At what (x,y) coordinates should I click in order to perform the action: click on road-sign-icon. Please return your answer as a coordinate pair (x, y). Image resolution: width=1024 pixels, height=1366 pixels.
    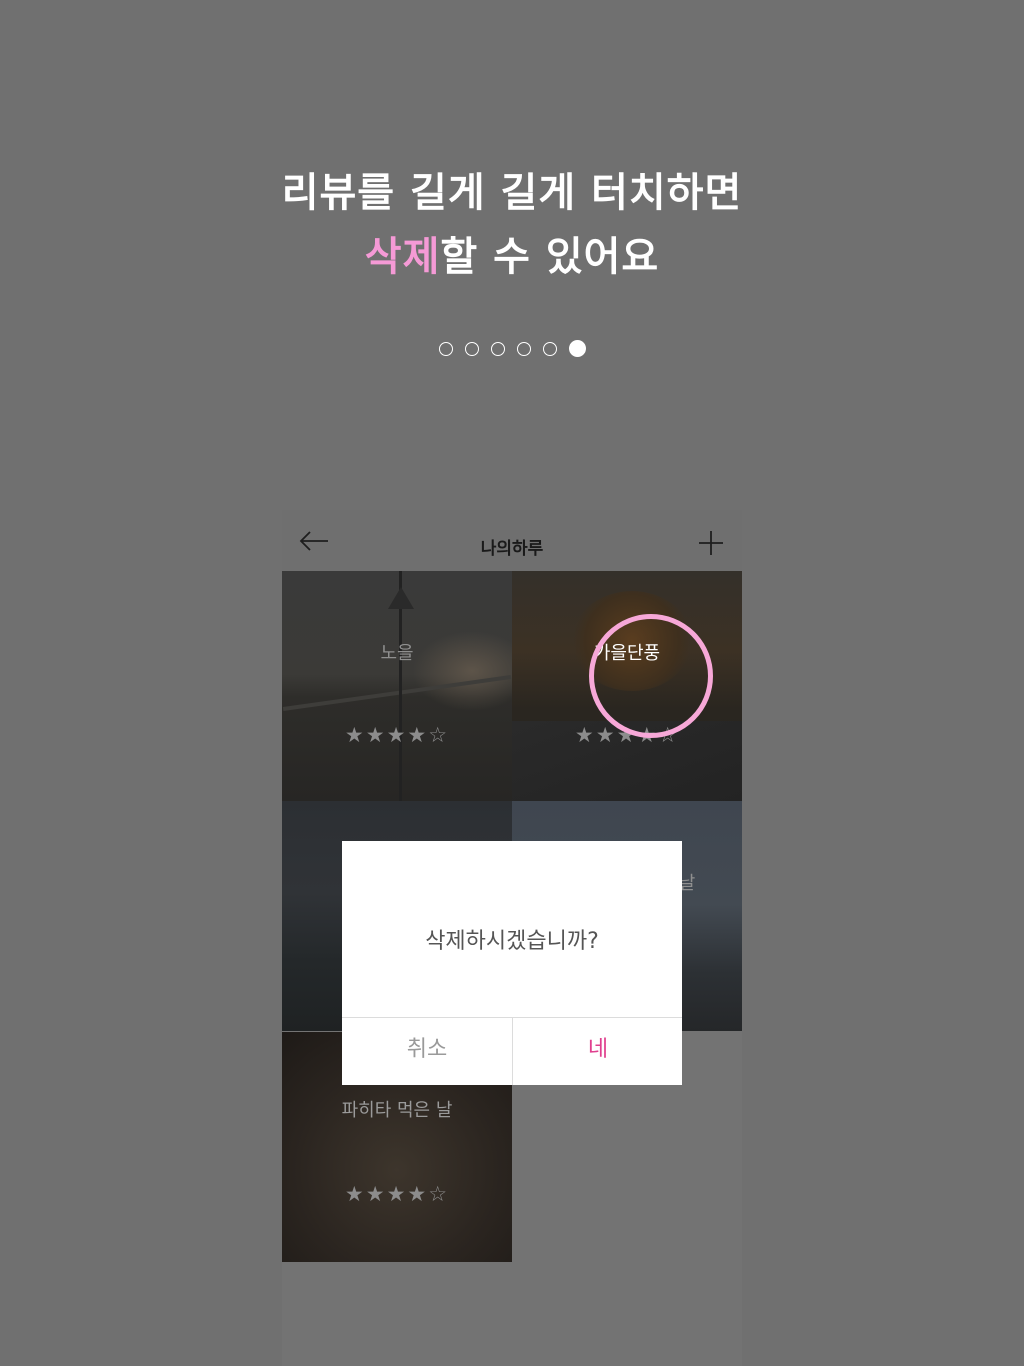
    Looking at the image, I should click on (401, 598).